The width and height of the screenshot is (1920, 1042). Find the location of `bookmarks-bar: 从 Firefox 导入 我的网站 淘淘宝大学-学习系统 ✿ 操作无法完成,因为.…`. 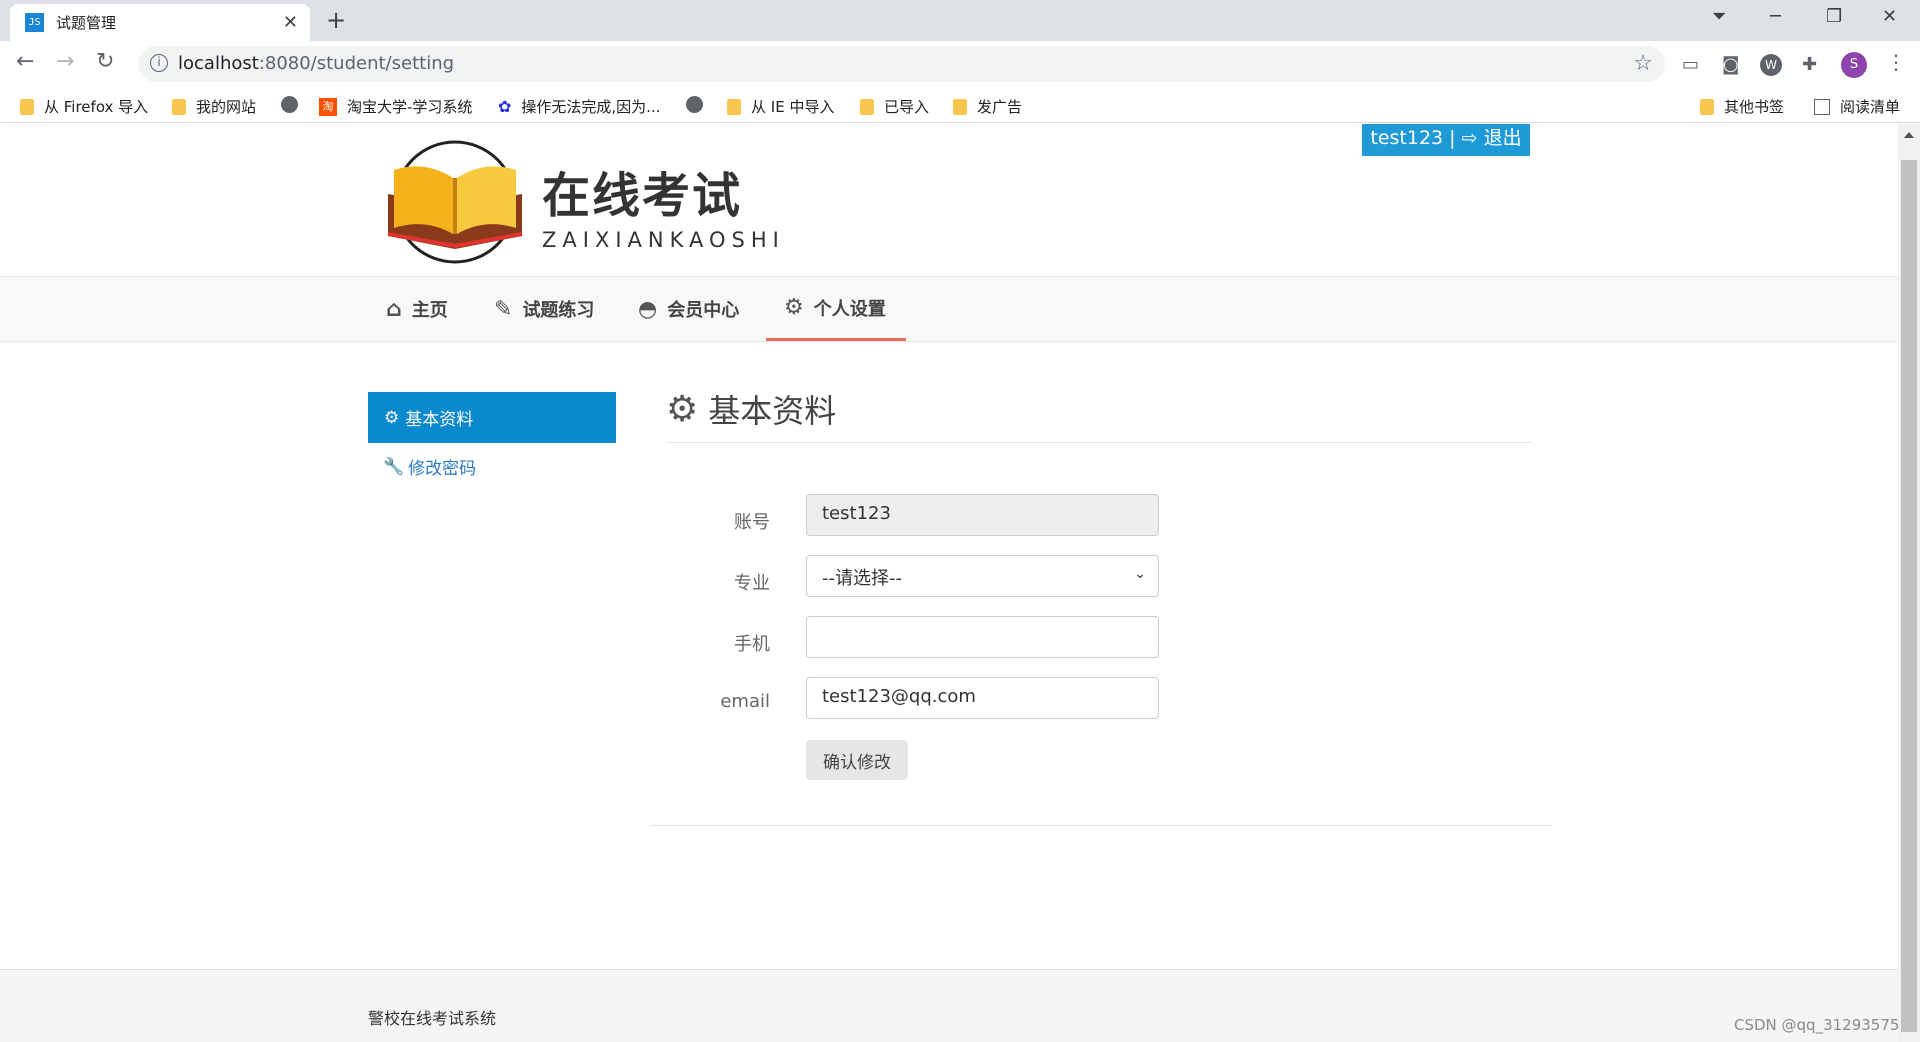

bookmarks-bar: 从 Firefox 导入 我的网站 淘淘宝大学-学习系统 ✿ 操作无法完成,因为.… is located at coordinates (960, 105).